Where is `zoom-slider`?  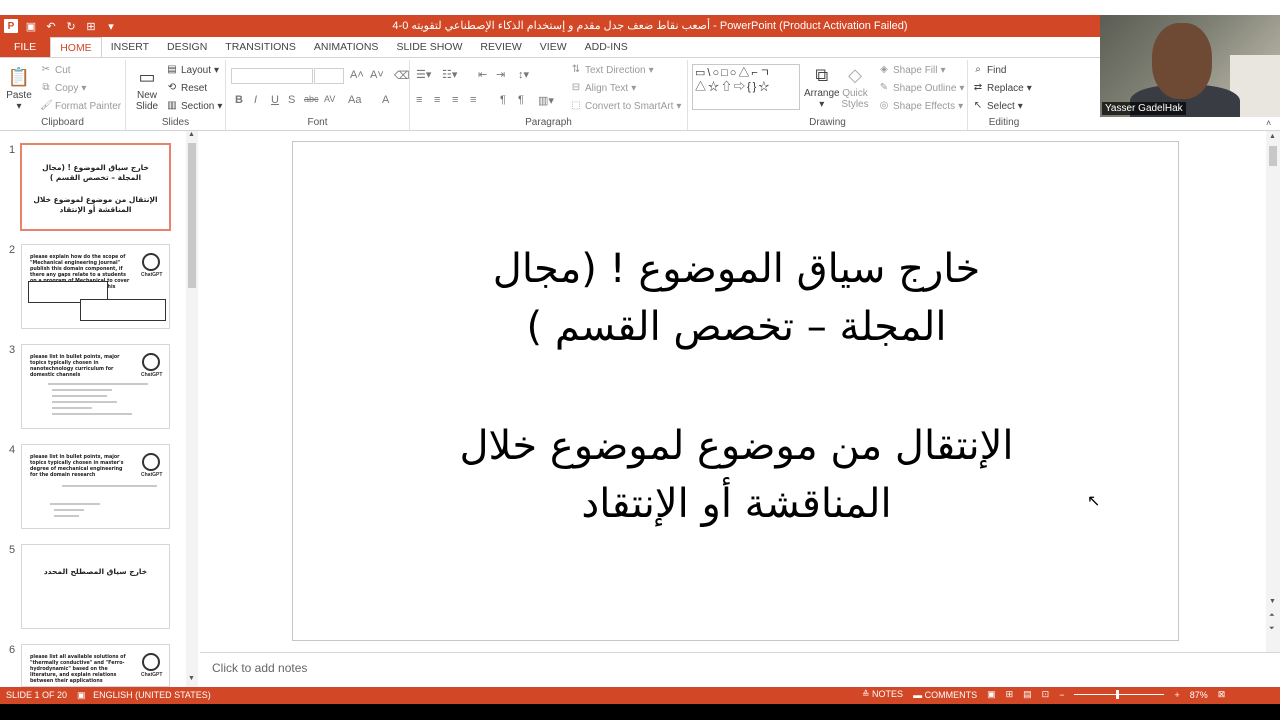
zoom-slider is located at coordinates (1119, 694).